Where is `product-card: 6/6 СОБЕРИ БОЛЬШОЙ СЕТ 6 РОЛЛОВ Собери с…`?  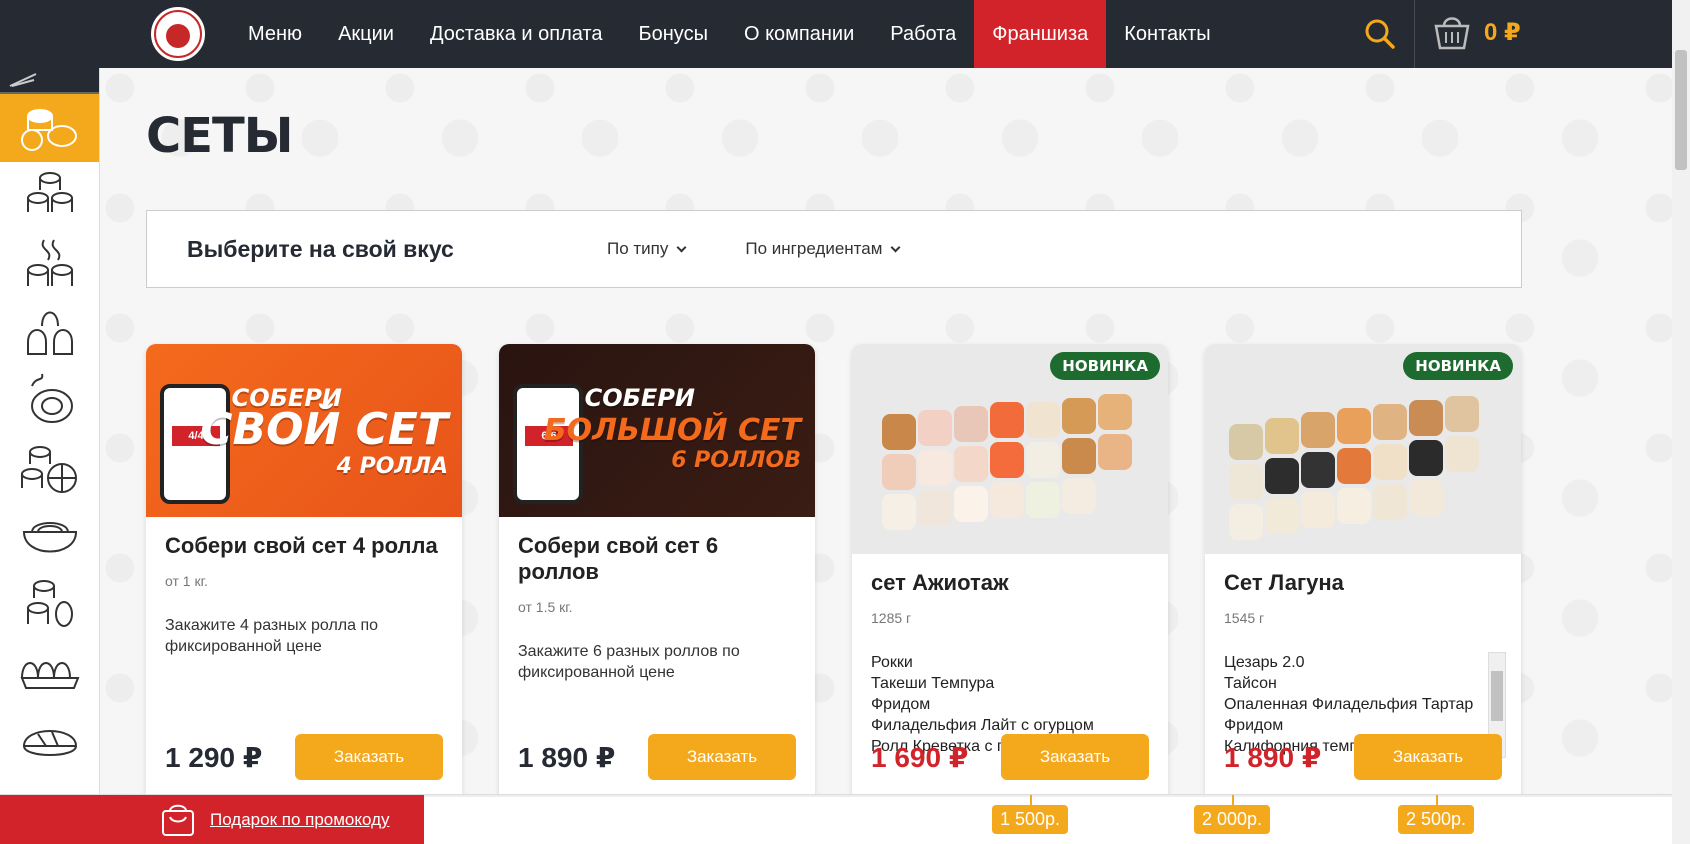 product-card: 6/6 СОБЕРИ БОЛЬШОЙ СЕТ 6 РОЛЛОВ Собери с… is located at coordinates (657, 579).